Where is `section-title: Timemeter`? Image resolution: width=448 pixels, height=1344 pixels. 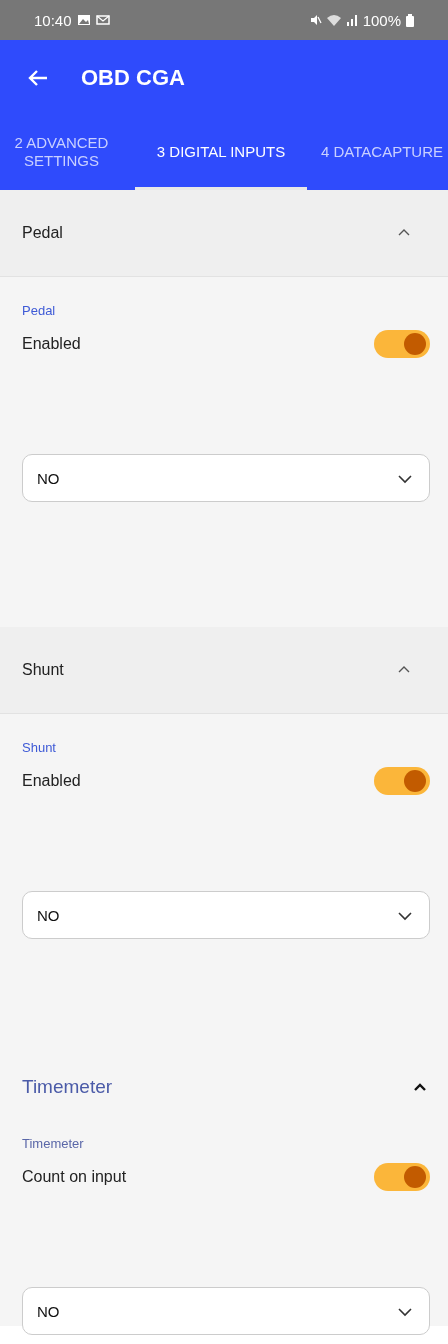 section-title: Timemeter is located at coordinates (67, 1087).